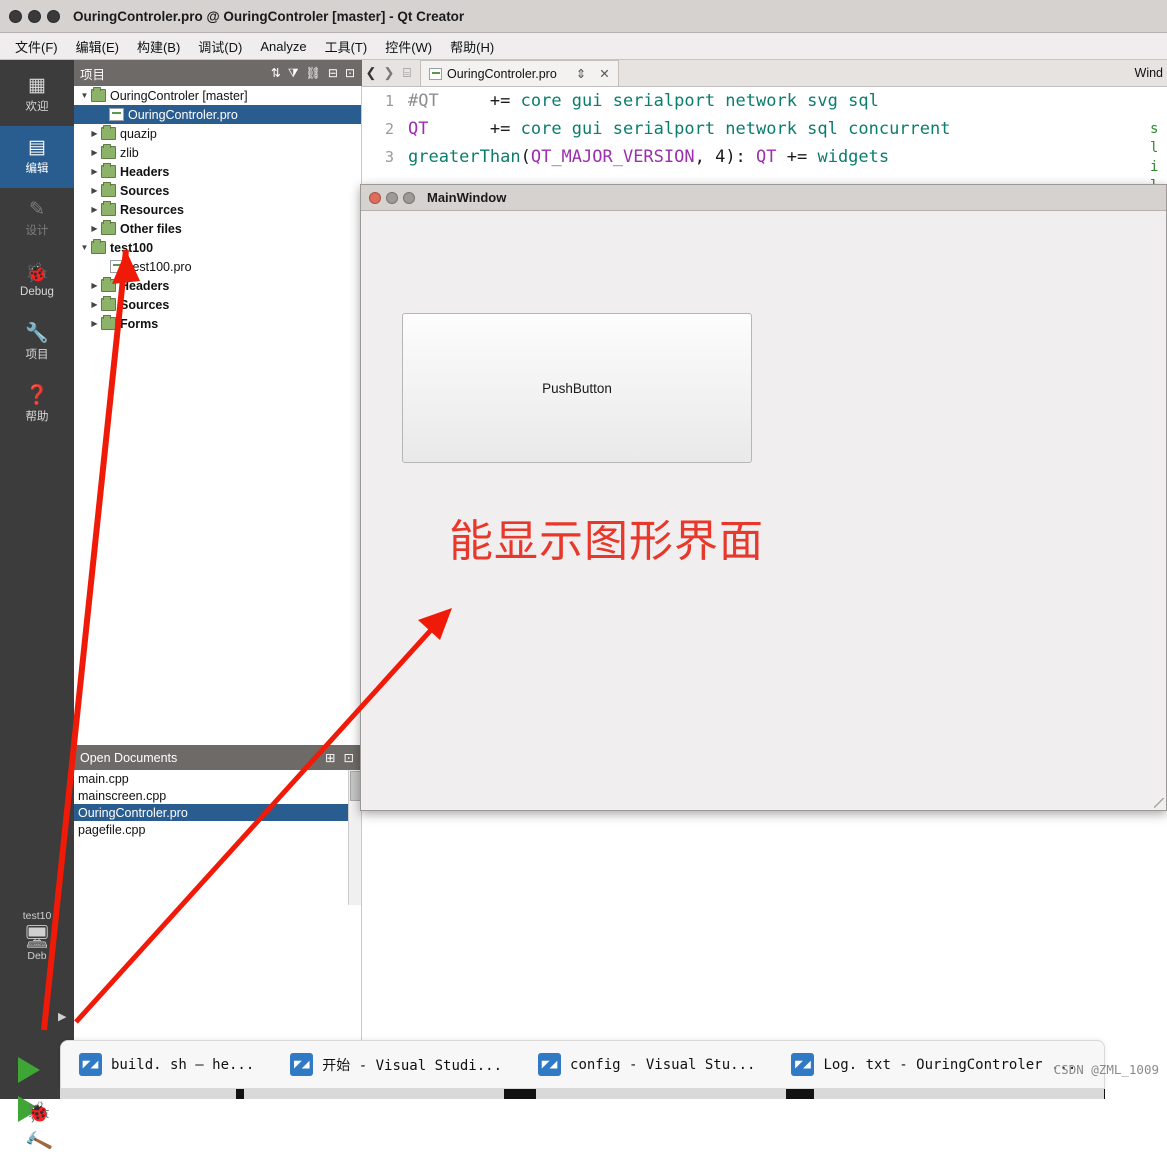 Image resolution: width=1167 pixels, height=1159 pixels. I want to click on menu-file: 文件(F), so click(36, 46).